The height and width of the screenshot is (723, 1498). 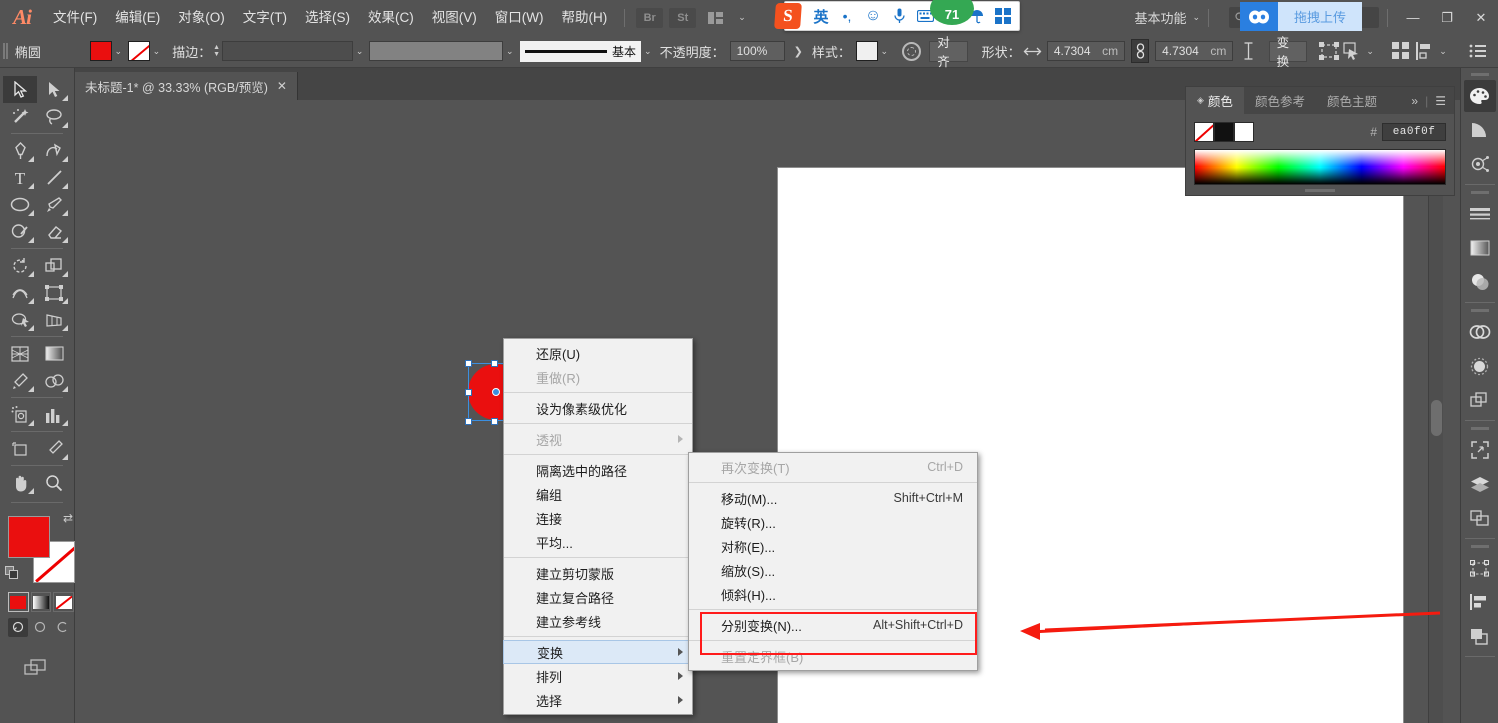 I want to click on zoom-tool, so click(x=54, y=482).